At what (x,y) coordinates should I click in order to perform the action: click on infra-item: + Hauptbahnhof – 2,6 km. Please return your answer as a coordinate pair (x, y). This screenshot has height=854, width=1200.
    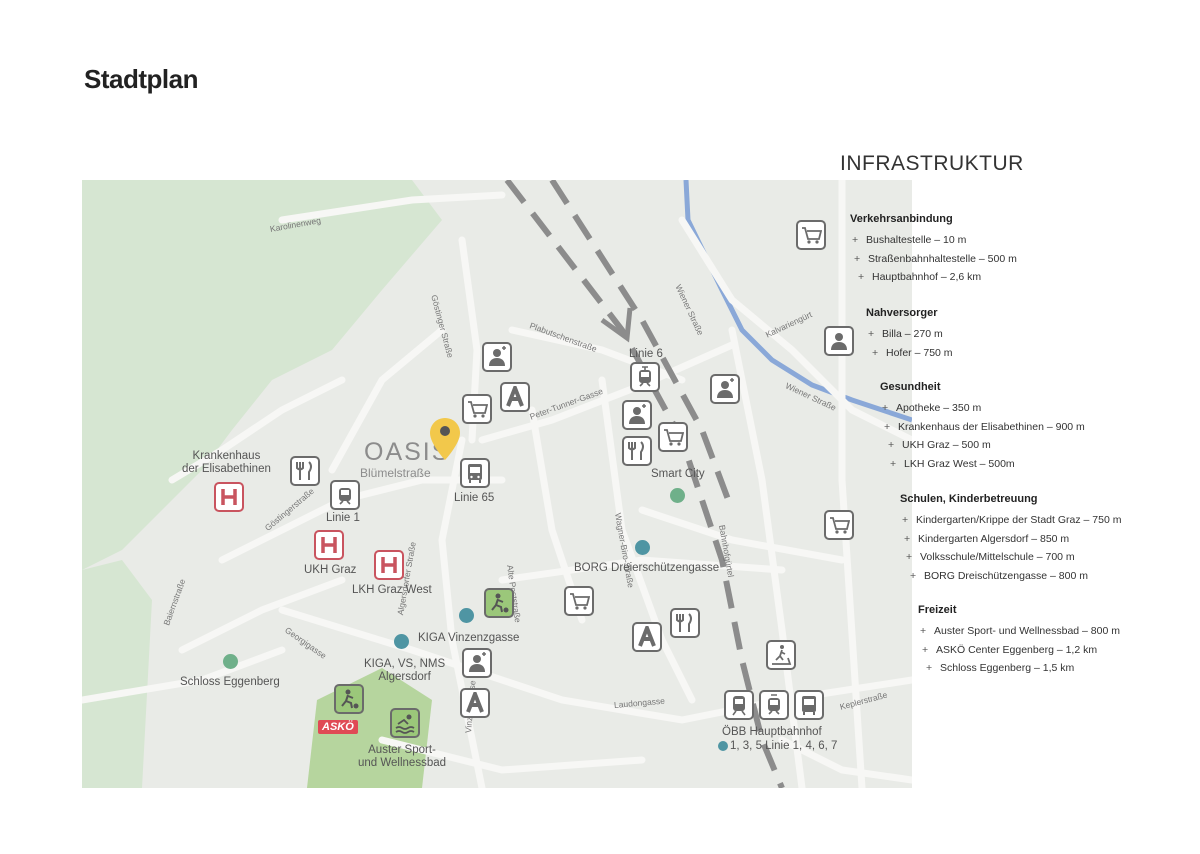
    Looking at the image, I should click on (920, 277).